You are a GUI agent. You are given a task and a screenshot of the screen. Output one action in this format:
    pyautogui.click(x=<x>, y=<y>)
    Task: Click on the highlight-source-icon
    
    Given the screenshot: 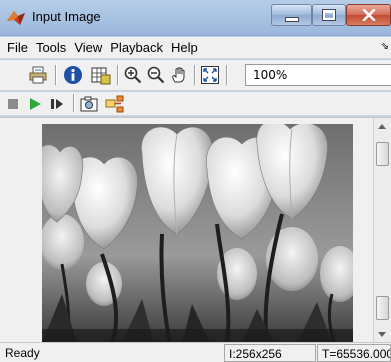 What is the action you would take?
    pyautogui.click(x=114, y=104)
    